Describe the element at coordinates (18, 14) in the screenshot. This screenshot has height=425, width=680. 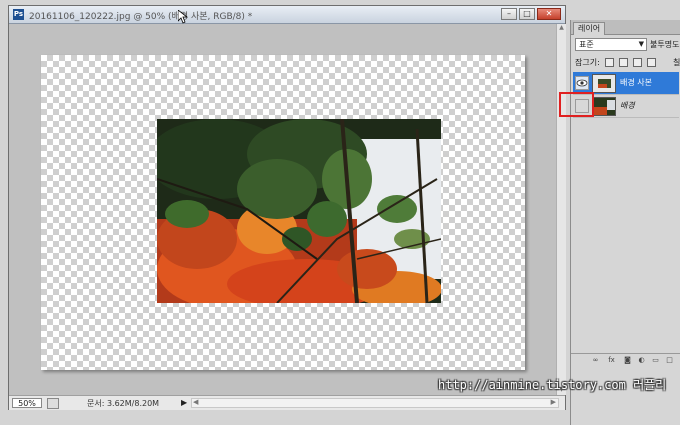
I see `ps-app-icon: Ps` at that location.